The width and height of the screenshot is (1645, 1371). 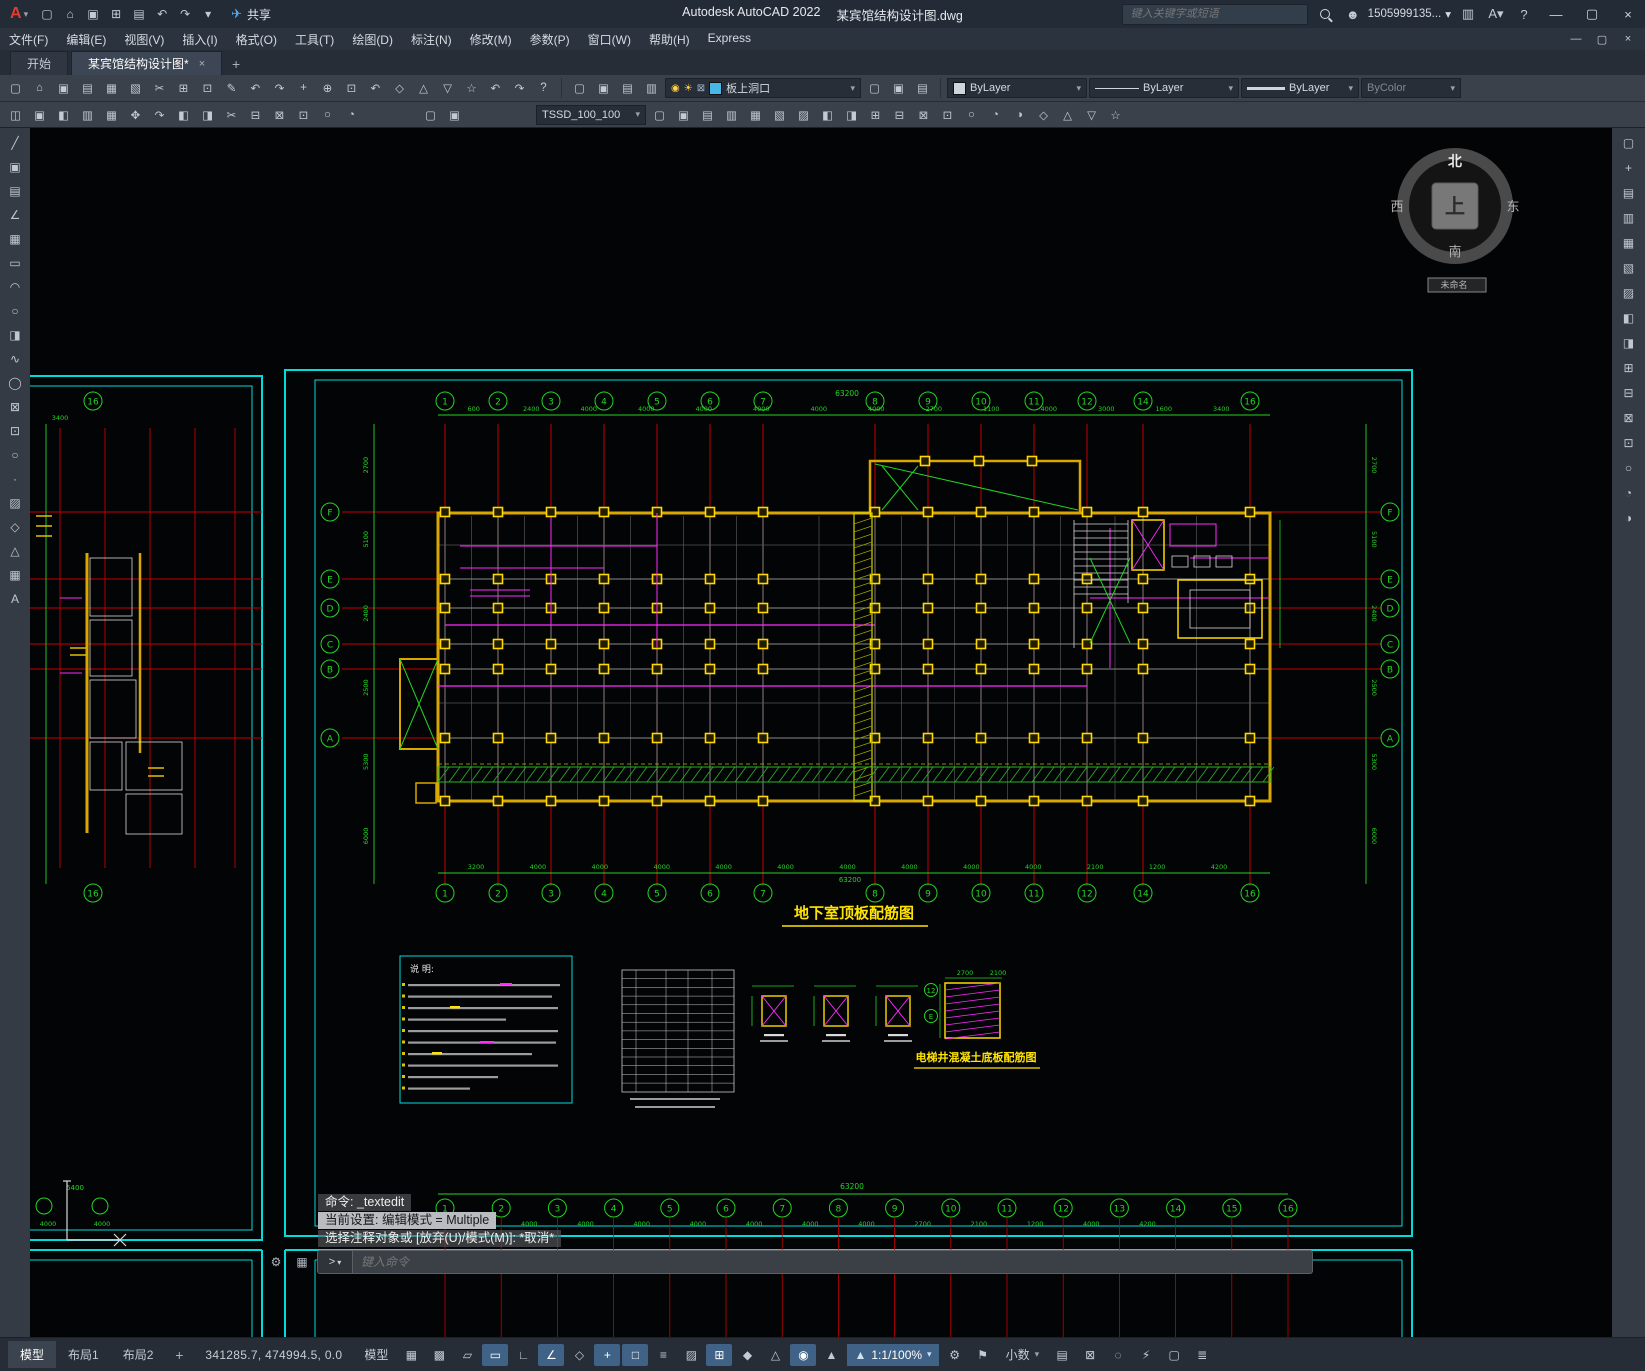 I want to click on table-icon: ▦, so click(x=15, y=575).